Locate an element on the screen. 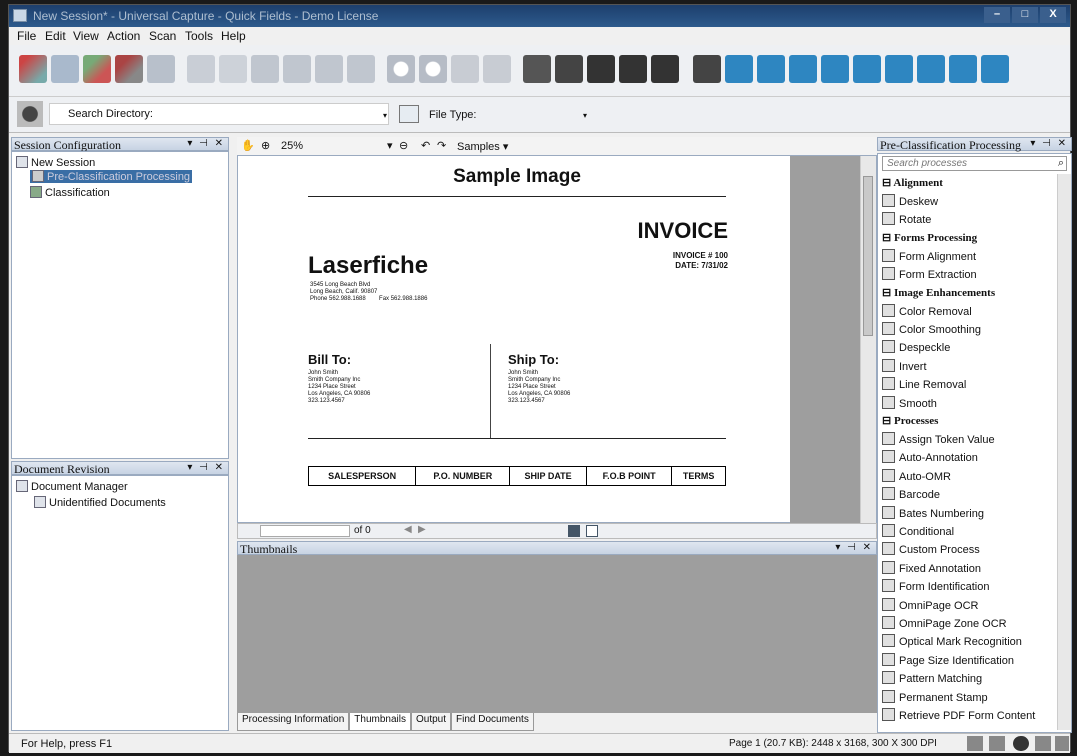  view-list-icon is located at coordinates (771, 69).